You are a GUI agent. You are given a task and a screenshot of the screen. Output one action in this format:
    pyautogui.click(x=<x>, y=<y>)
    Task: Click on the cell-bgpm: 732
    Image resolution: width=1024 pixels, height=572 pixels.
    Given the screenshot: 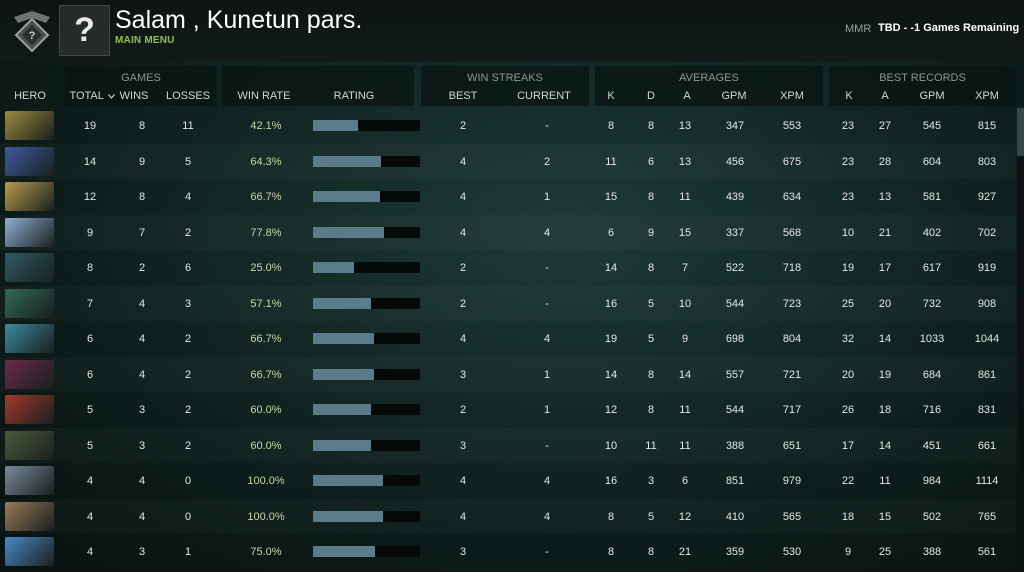 What is the action you would take?
    pyautogui.click(x=932, y=303)
    